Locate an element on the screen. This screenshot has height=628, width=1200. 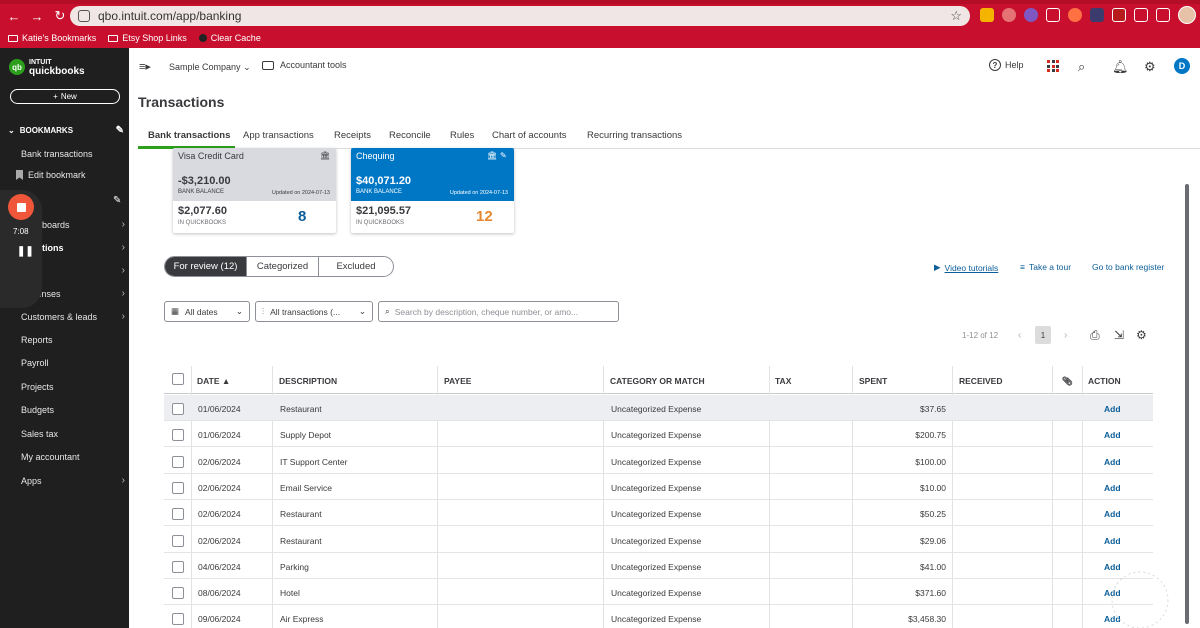
video-tutorials-link: ▶Video tutorials is located at coordinates (966, 267).